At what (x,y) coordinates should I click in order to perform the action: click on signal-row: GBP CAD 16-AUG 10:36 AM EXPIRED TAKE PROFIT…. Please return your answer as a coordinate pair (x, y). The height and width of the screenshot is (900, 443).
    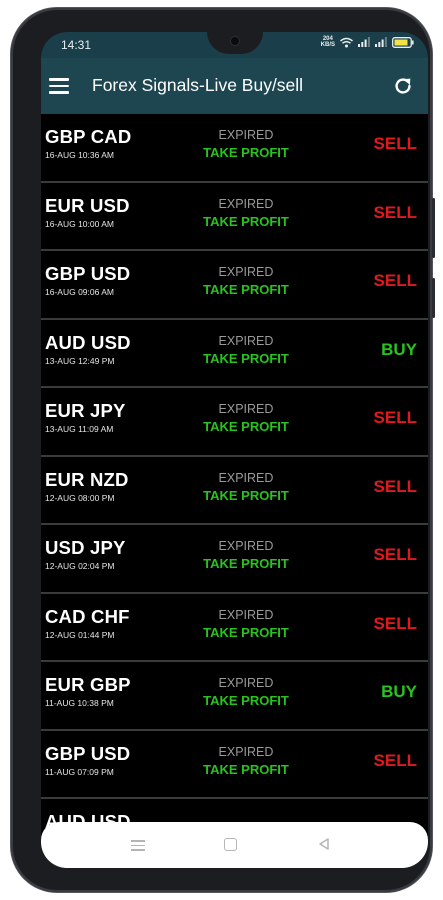
    Looking at the image, I should click on (234, 148).